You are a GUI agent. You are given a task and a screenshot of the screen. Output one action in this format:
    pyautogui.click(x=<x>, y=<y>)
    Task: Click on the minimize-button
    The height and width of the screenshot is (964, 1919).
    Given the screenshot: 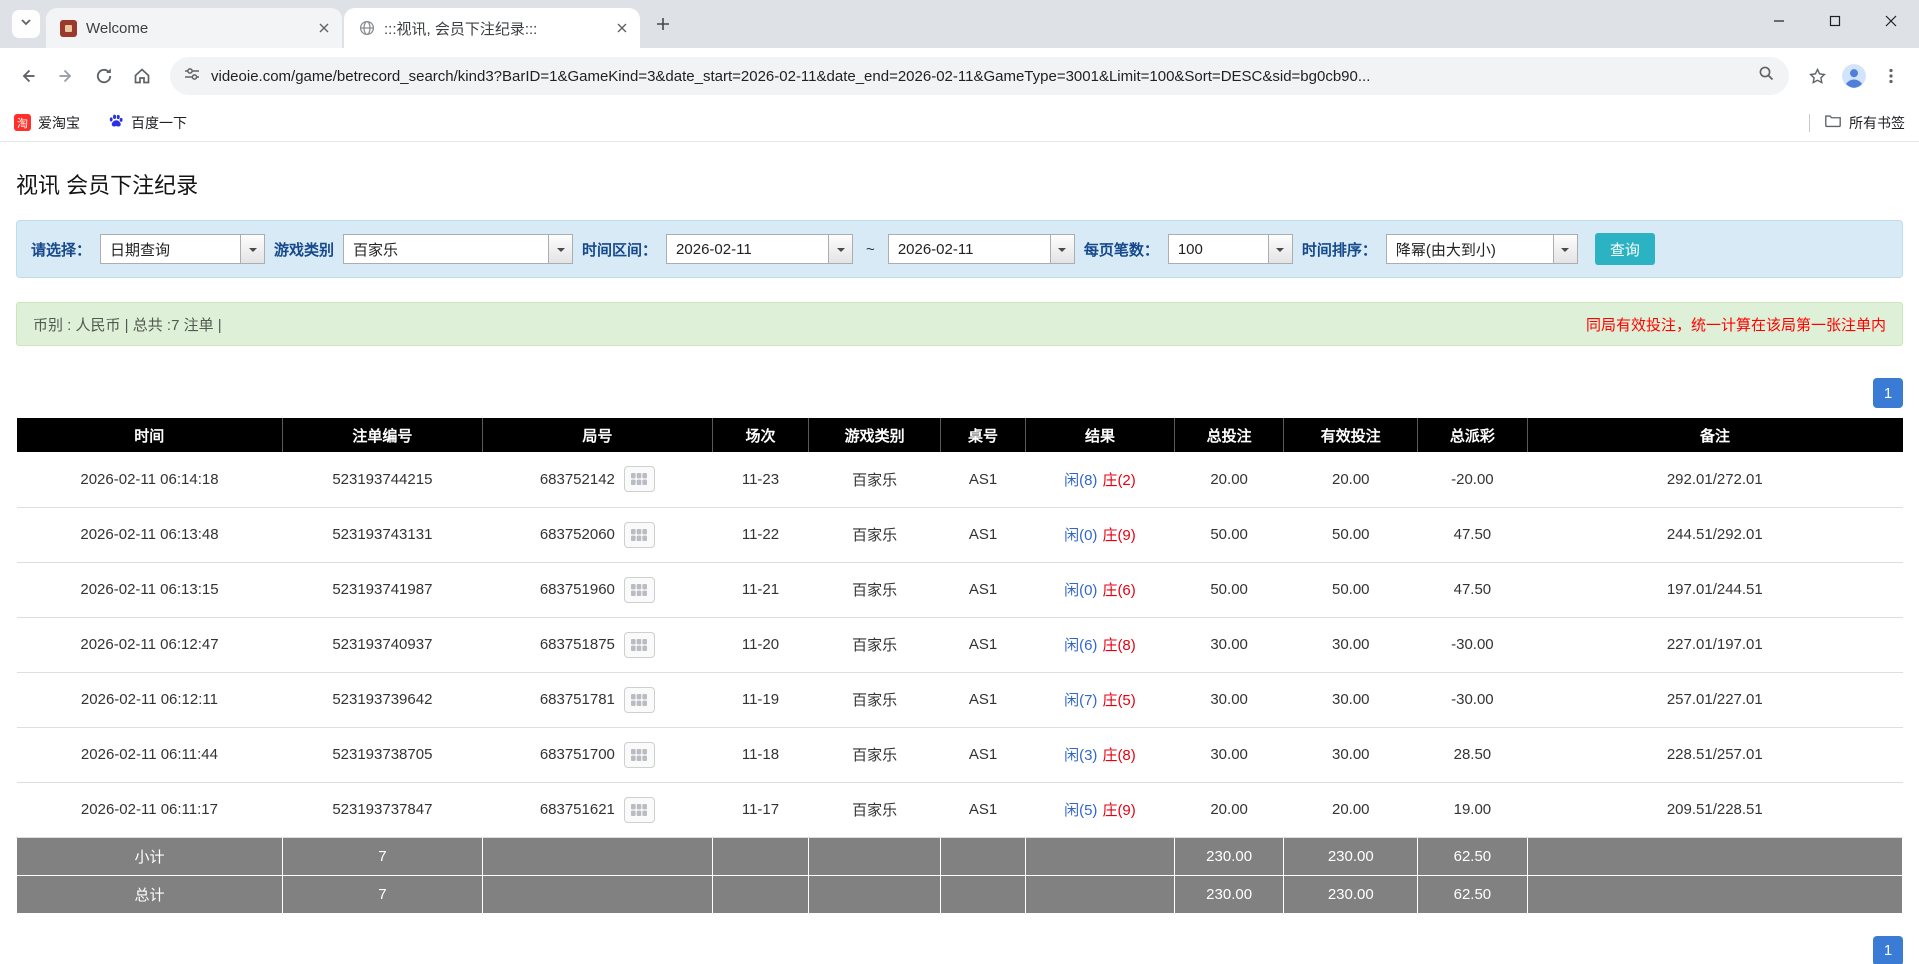 What is the action you would take?
    pyautogui.click(x=1779, y=21)
    